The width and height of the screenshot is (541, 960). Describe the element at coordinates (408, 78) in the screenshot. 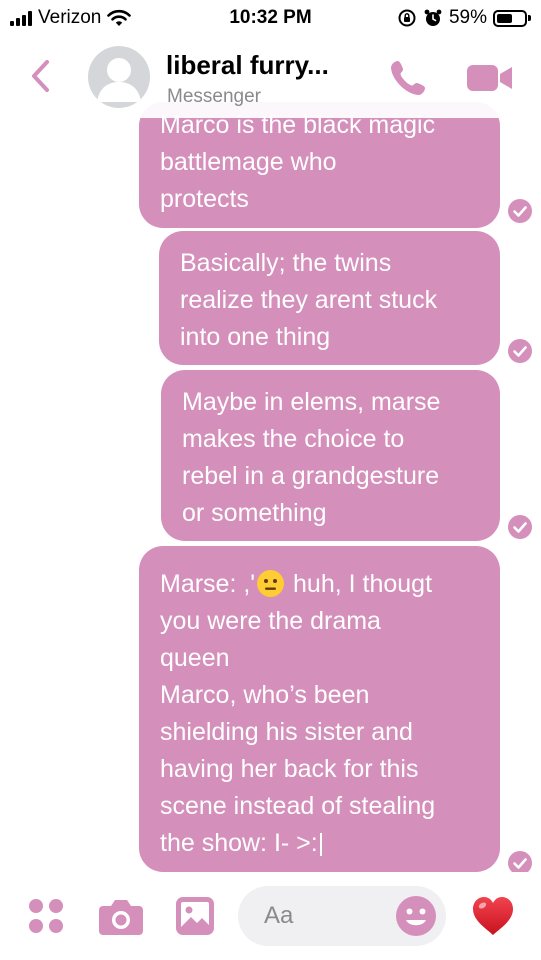

I see `phone-icon` at that location.